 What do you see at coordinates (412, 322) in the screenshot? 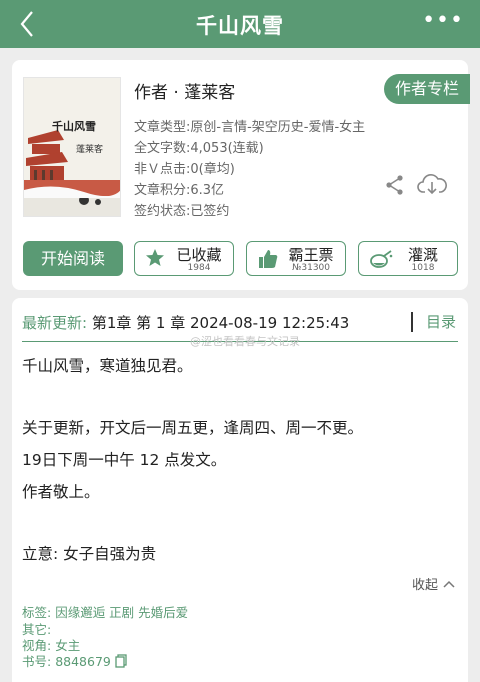
I see `divider` at bounding box center [412, 322].